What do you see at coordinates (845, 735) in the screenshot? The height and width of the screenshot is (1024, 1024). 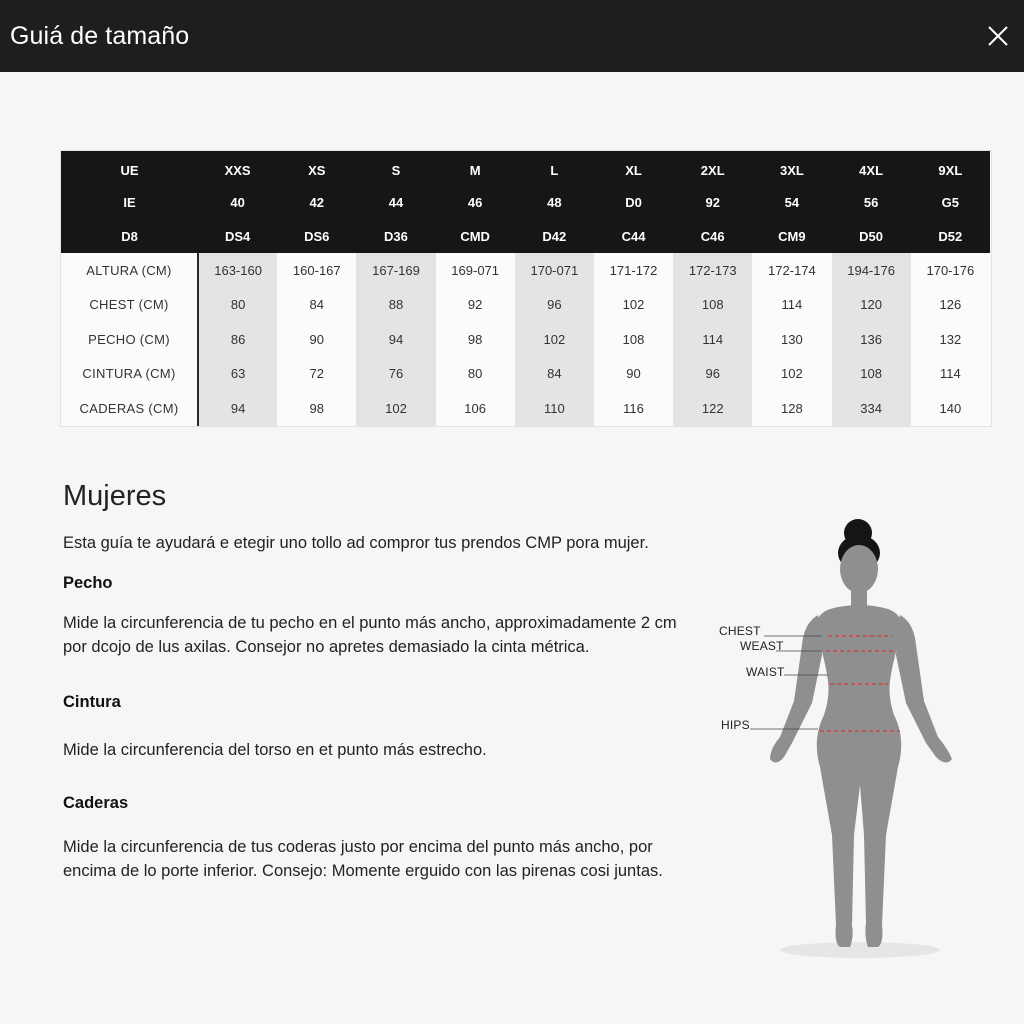 I see `measurement-figure: CHEST WEAST WAIST HIPS` at bounding box center [845, 735].